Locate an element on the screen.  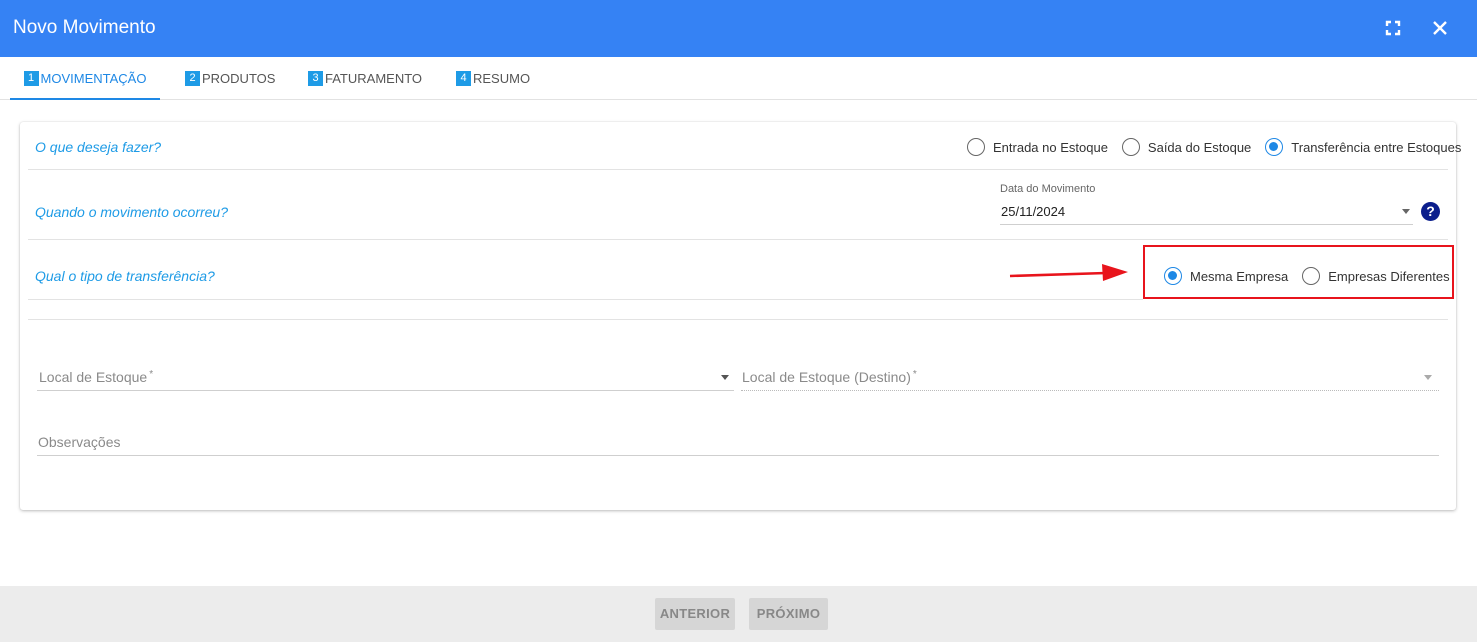
stock-local-label: Local de Estoque is located at coordinates (93, 377).